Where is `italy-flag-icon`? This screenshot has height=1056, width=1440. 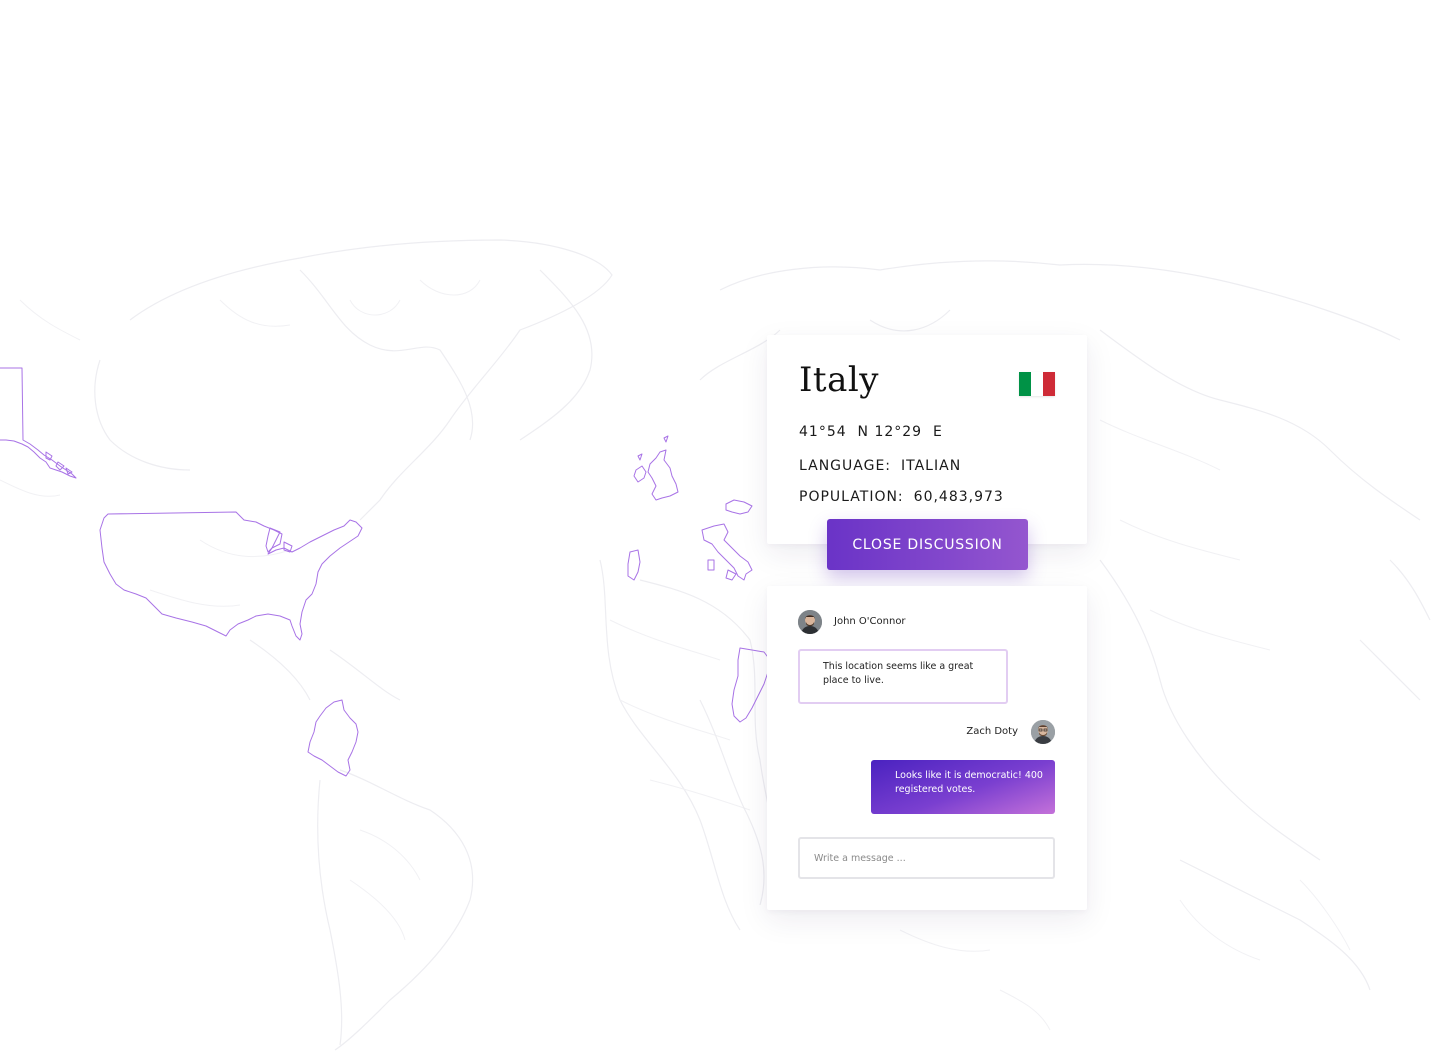
italy-flag-icon is located at coordinates (1037, 384).